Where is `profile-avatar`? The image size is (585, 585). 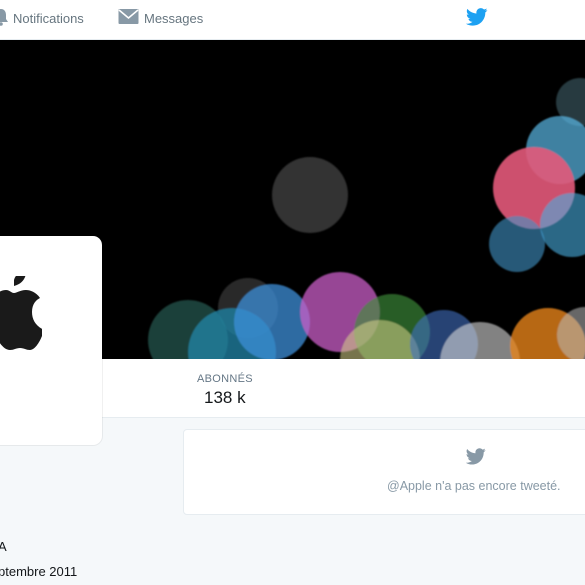
profile-avatar is located at coordinates (51, 340).